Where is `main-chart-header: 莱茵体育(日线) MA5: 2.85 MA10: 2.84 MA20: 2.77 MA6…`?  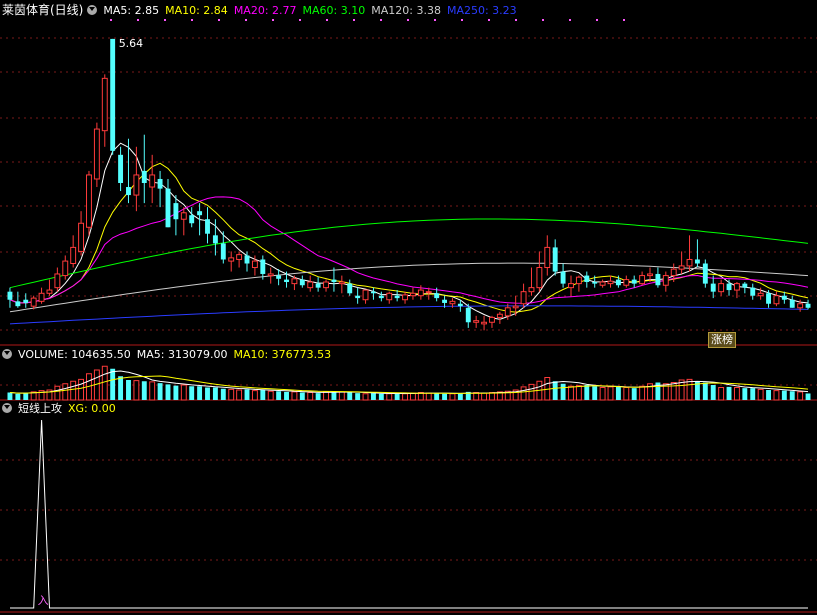 main-chart-header: 莱茵体育(日线) MA5: 2.85 MA10: 2.84 MA20: 2.77 MA6… is located at coordinates (262, 10).